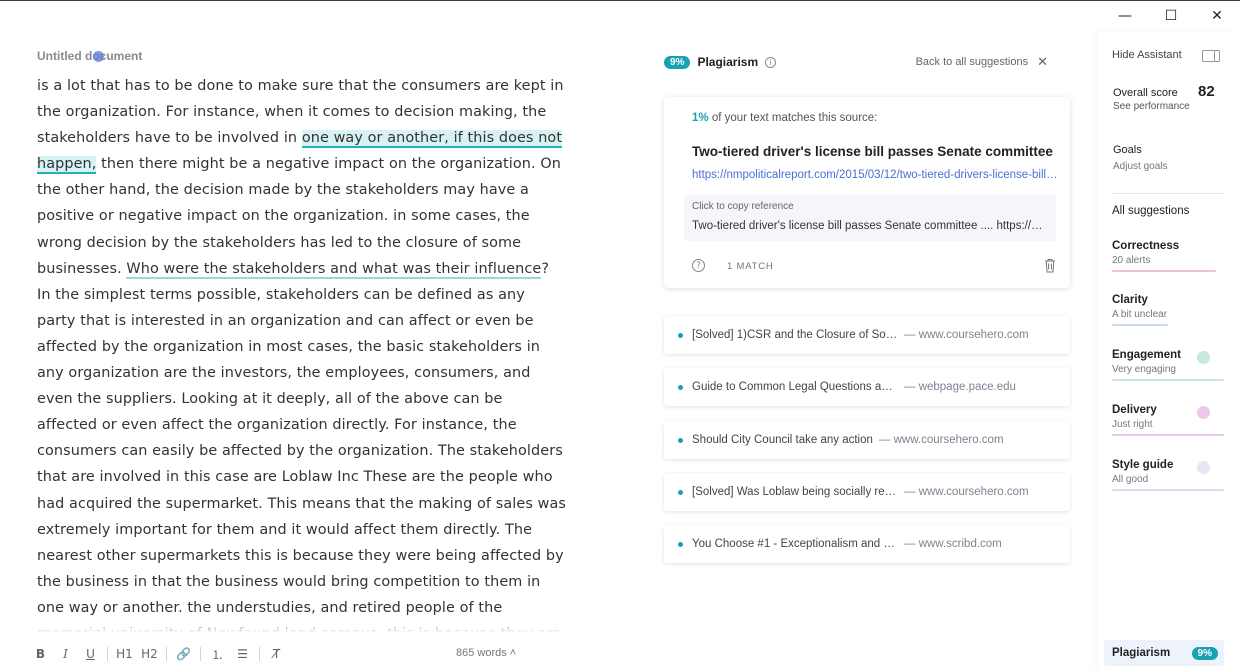 This screenshot has width=1240, height=668. Describe the element at coordinates (960, 387) in the screenshot. I see `source-domain: — webpage.pace.edu` at that location.